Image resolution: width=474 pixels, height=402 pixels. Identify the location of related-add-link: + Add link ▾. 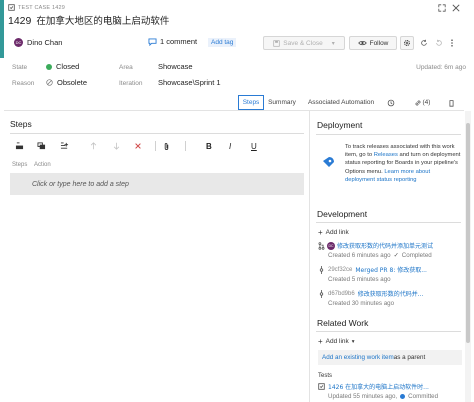
(336, 341).